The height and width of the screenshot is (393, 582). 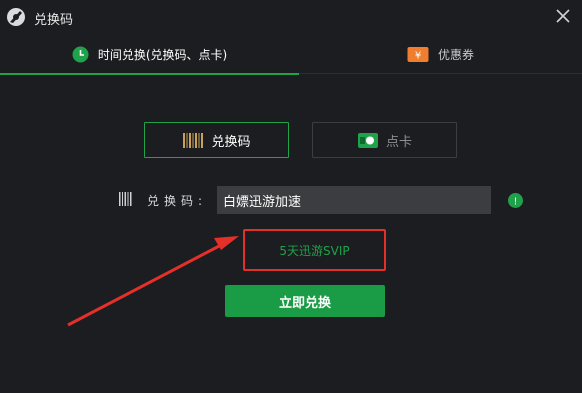 I want to click on point-card-icon, so click(x=367, y=140).